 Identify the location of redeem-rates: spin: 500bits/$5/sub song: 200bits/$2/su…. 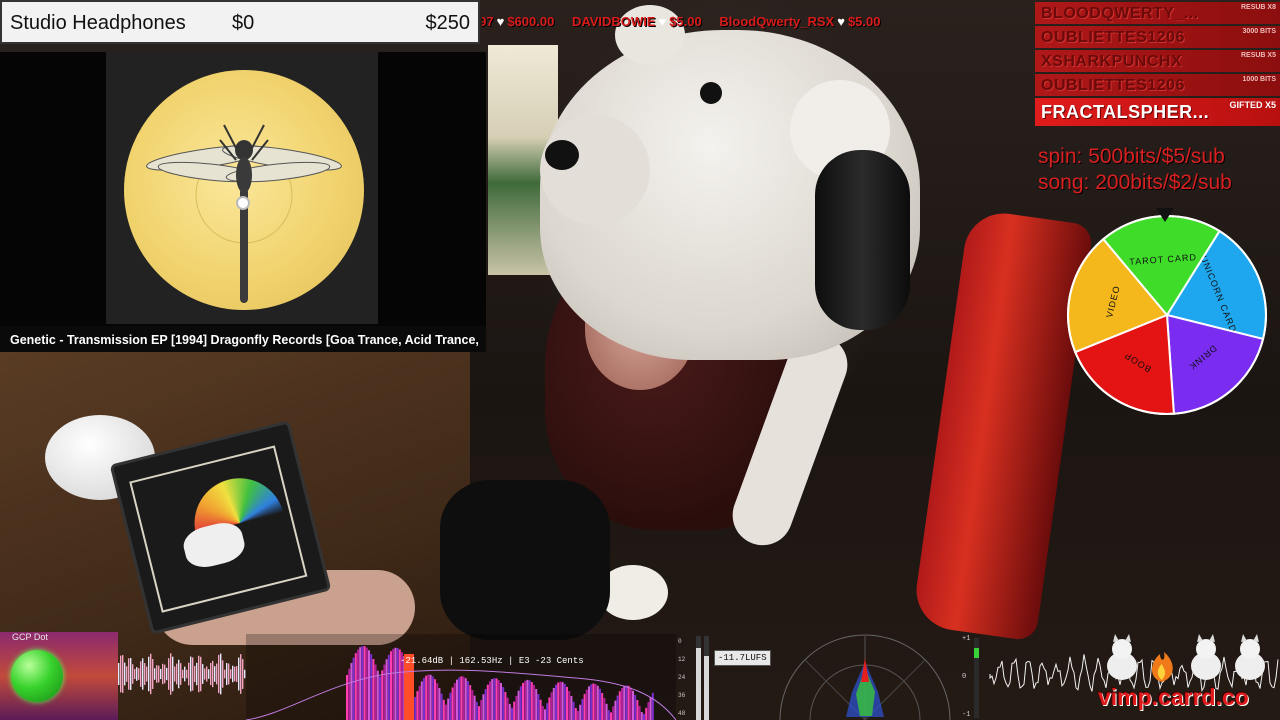
(1158, 170).